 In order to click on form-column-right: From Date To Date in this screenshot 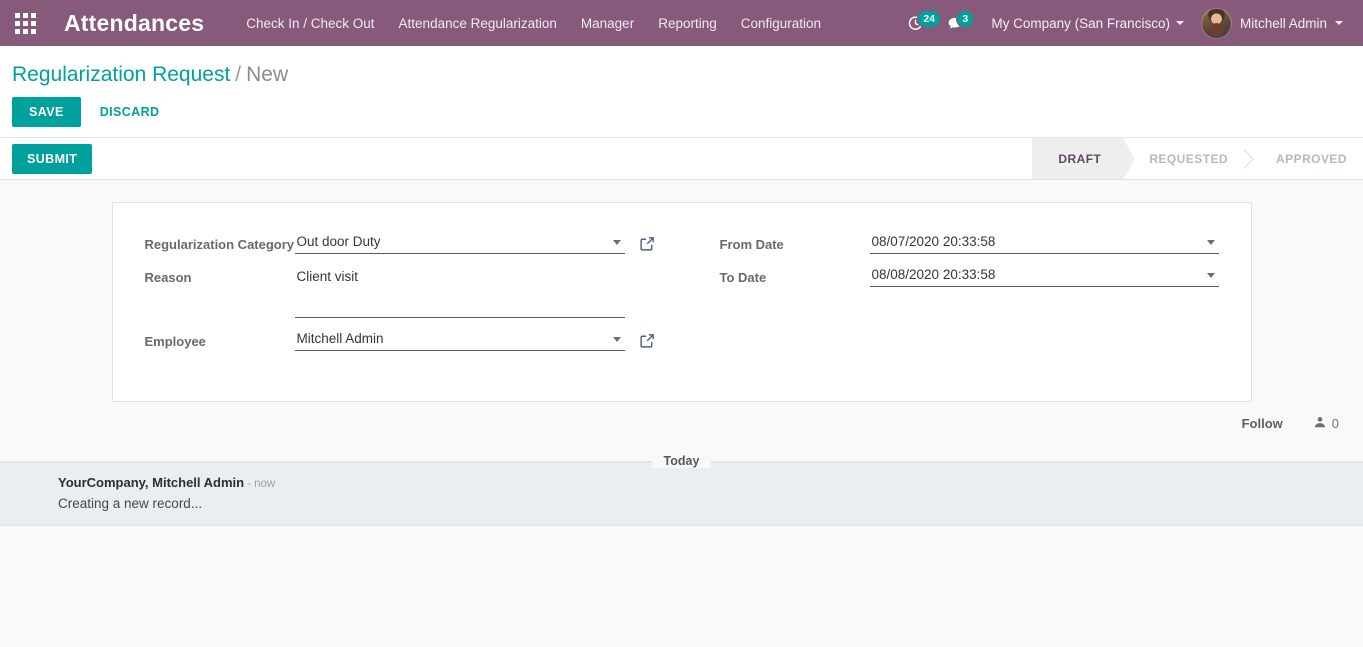, I will do `click(950, 294)`.